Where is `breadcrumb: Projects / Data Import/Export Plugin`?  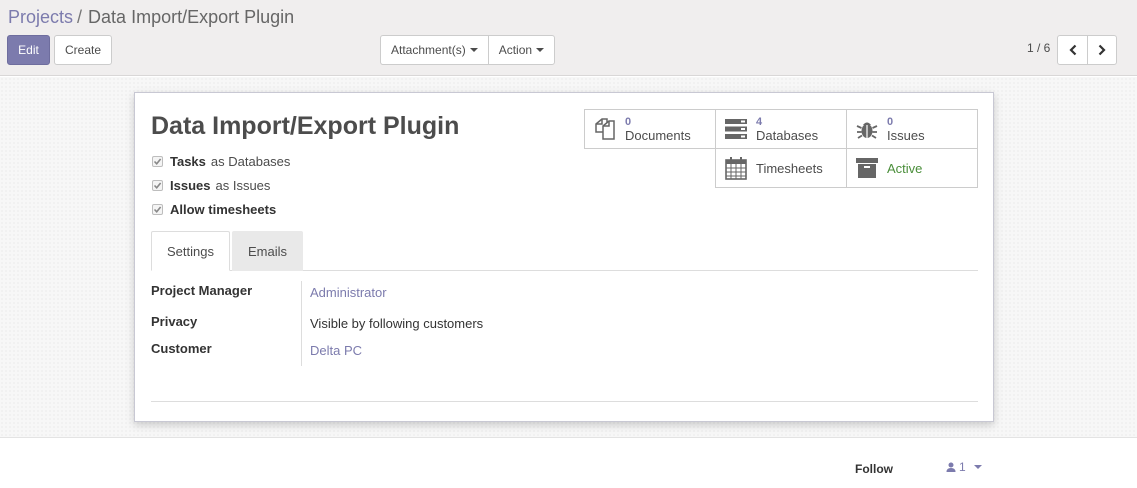
breadcrumb: Projects / Data Import/Export Plugin is located at coordinates (151, 17).